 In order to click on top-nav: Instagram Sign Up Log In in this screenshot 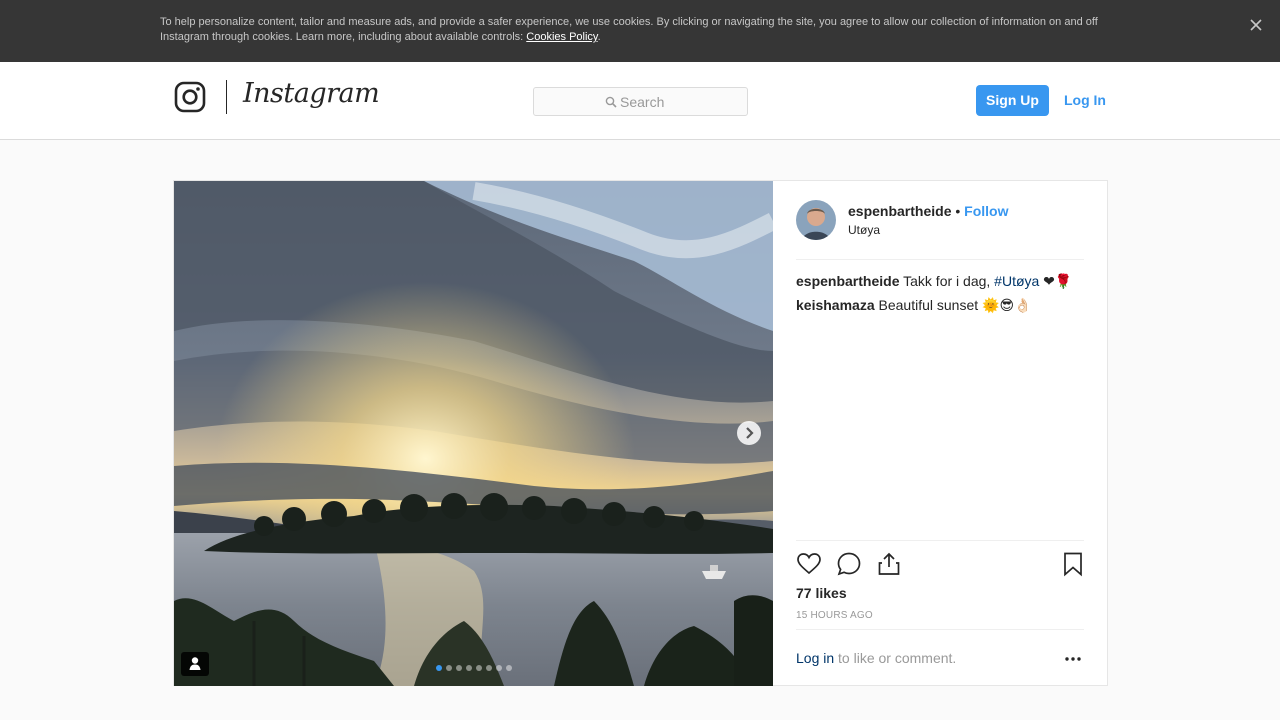, I will do `click(640, 101)`.